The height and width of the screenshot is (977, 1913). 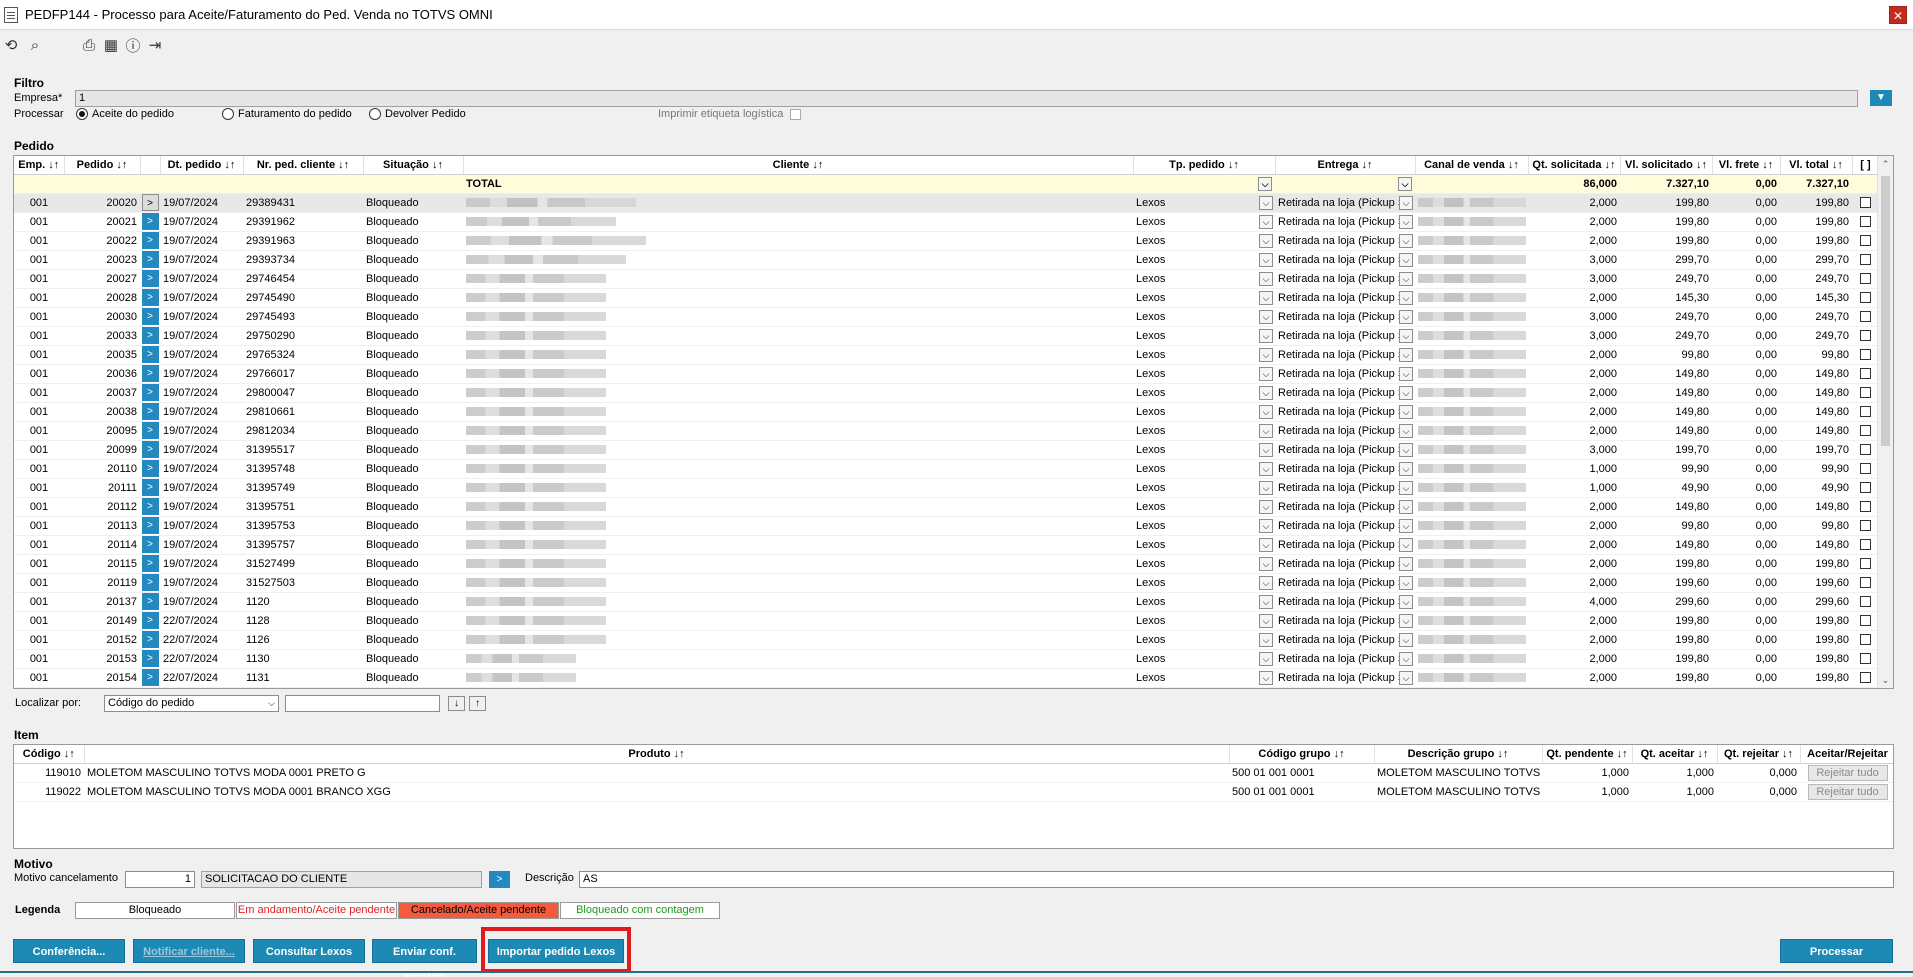 I want to click on col-descricao-grupo: Descrição grupo ↓↑, so click(x=1458, y=754).